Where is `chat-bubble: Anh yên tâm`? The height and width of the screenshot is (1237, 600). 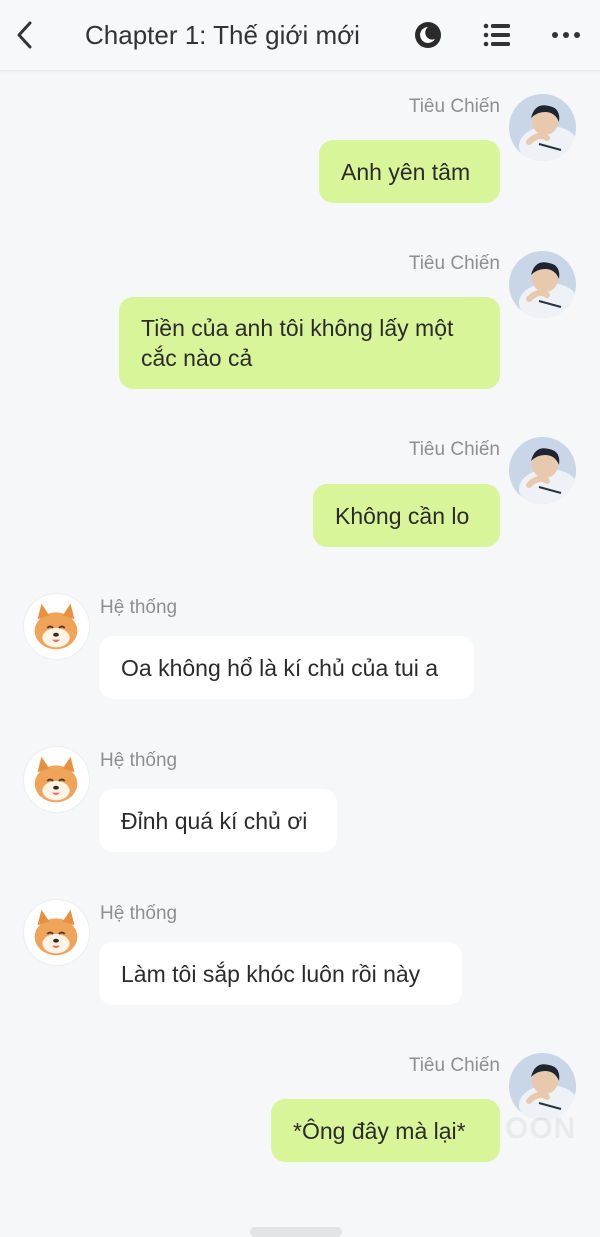
chat-bubble: Anh yên tâm is located at coordinates (409, 171).